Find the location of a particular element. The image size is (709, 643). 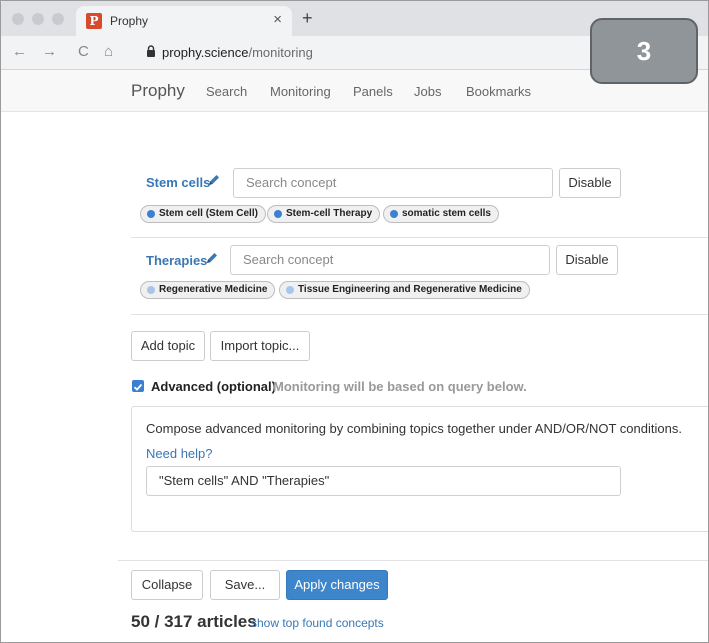

articles-count: 50 / 317 articles is located at coordinates (194, 621).